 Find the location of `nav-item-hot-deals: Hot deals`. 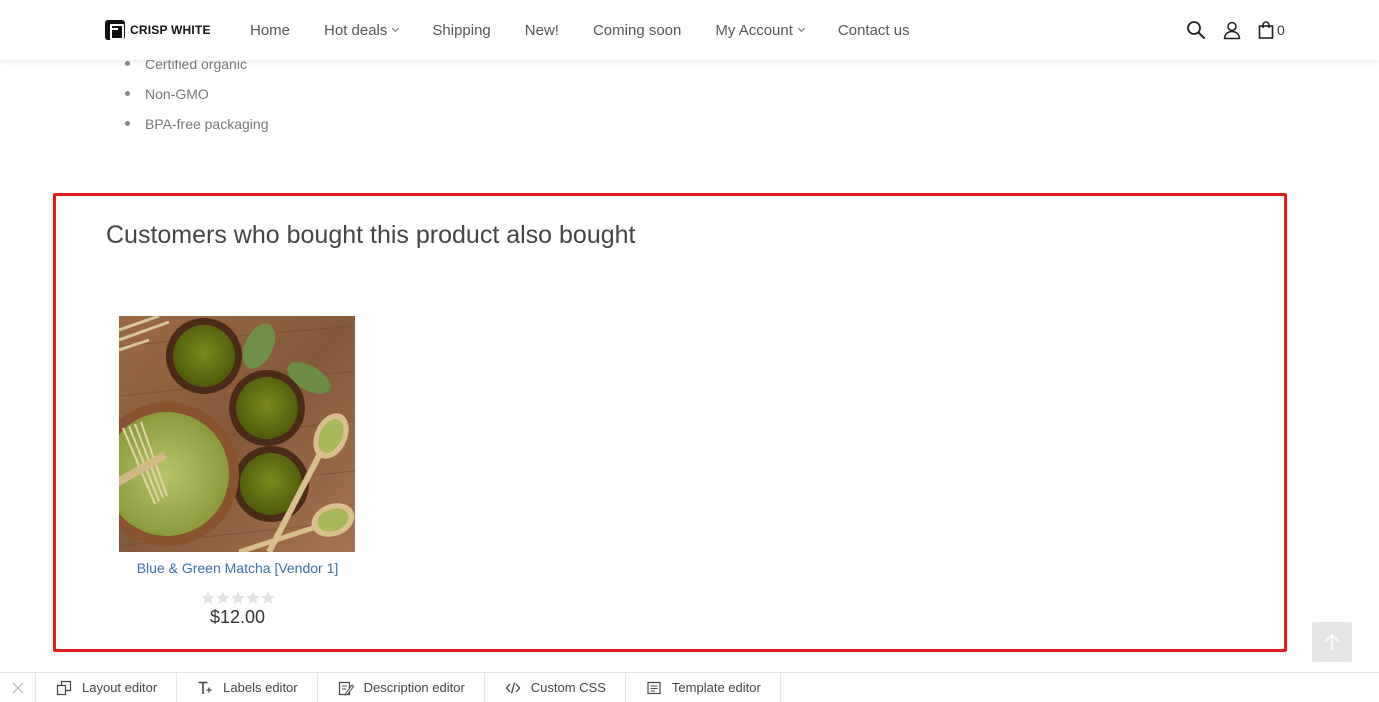

nav-item-hot-deals: Hot deals is located at coordinates (362, 30).